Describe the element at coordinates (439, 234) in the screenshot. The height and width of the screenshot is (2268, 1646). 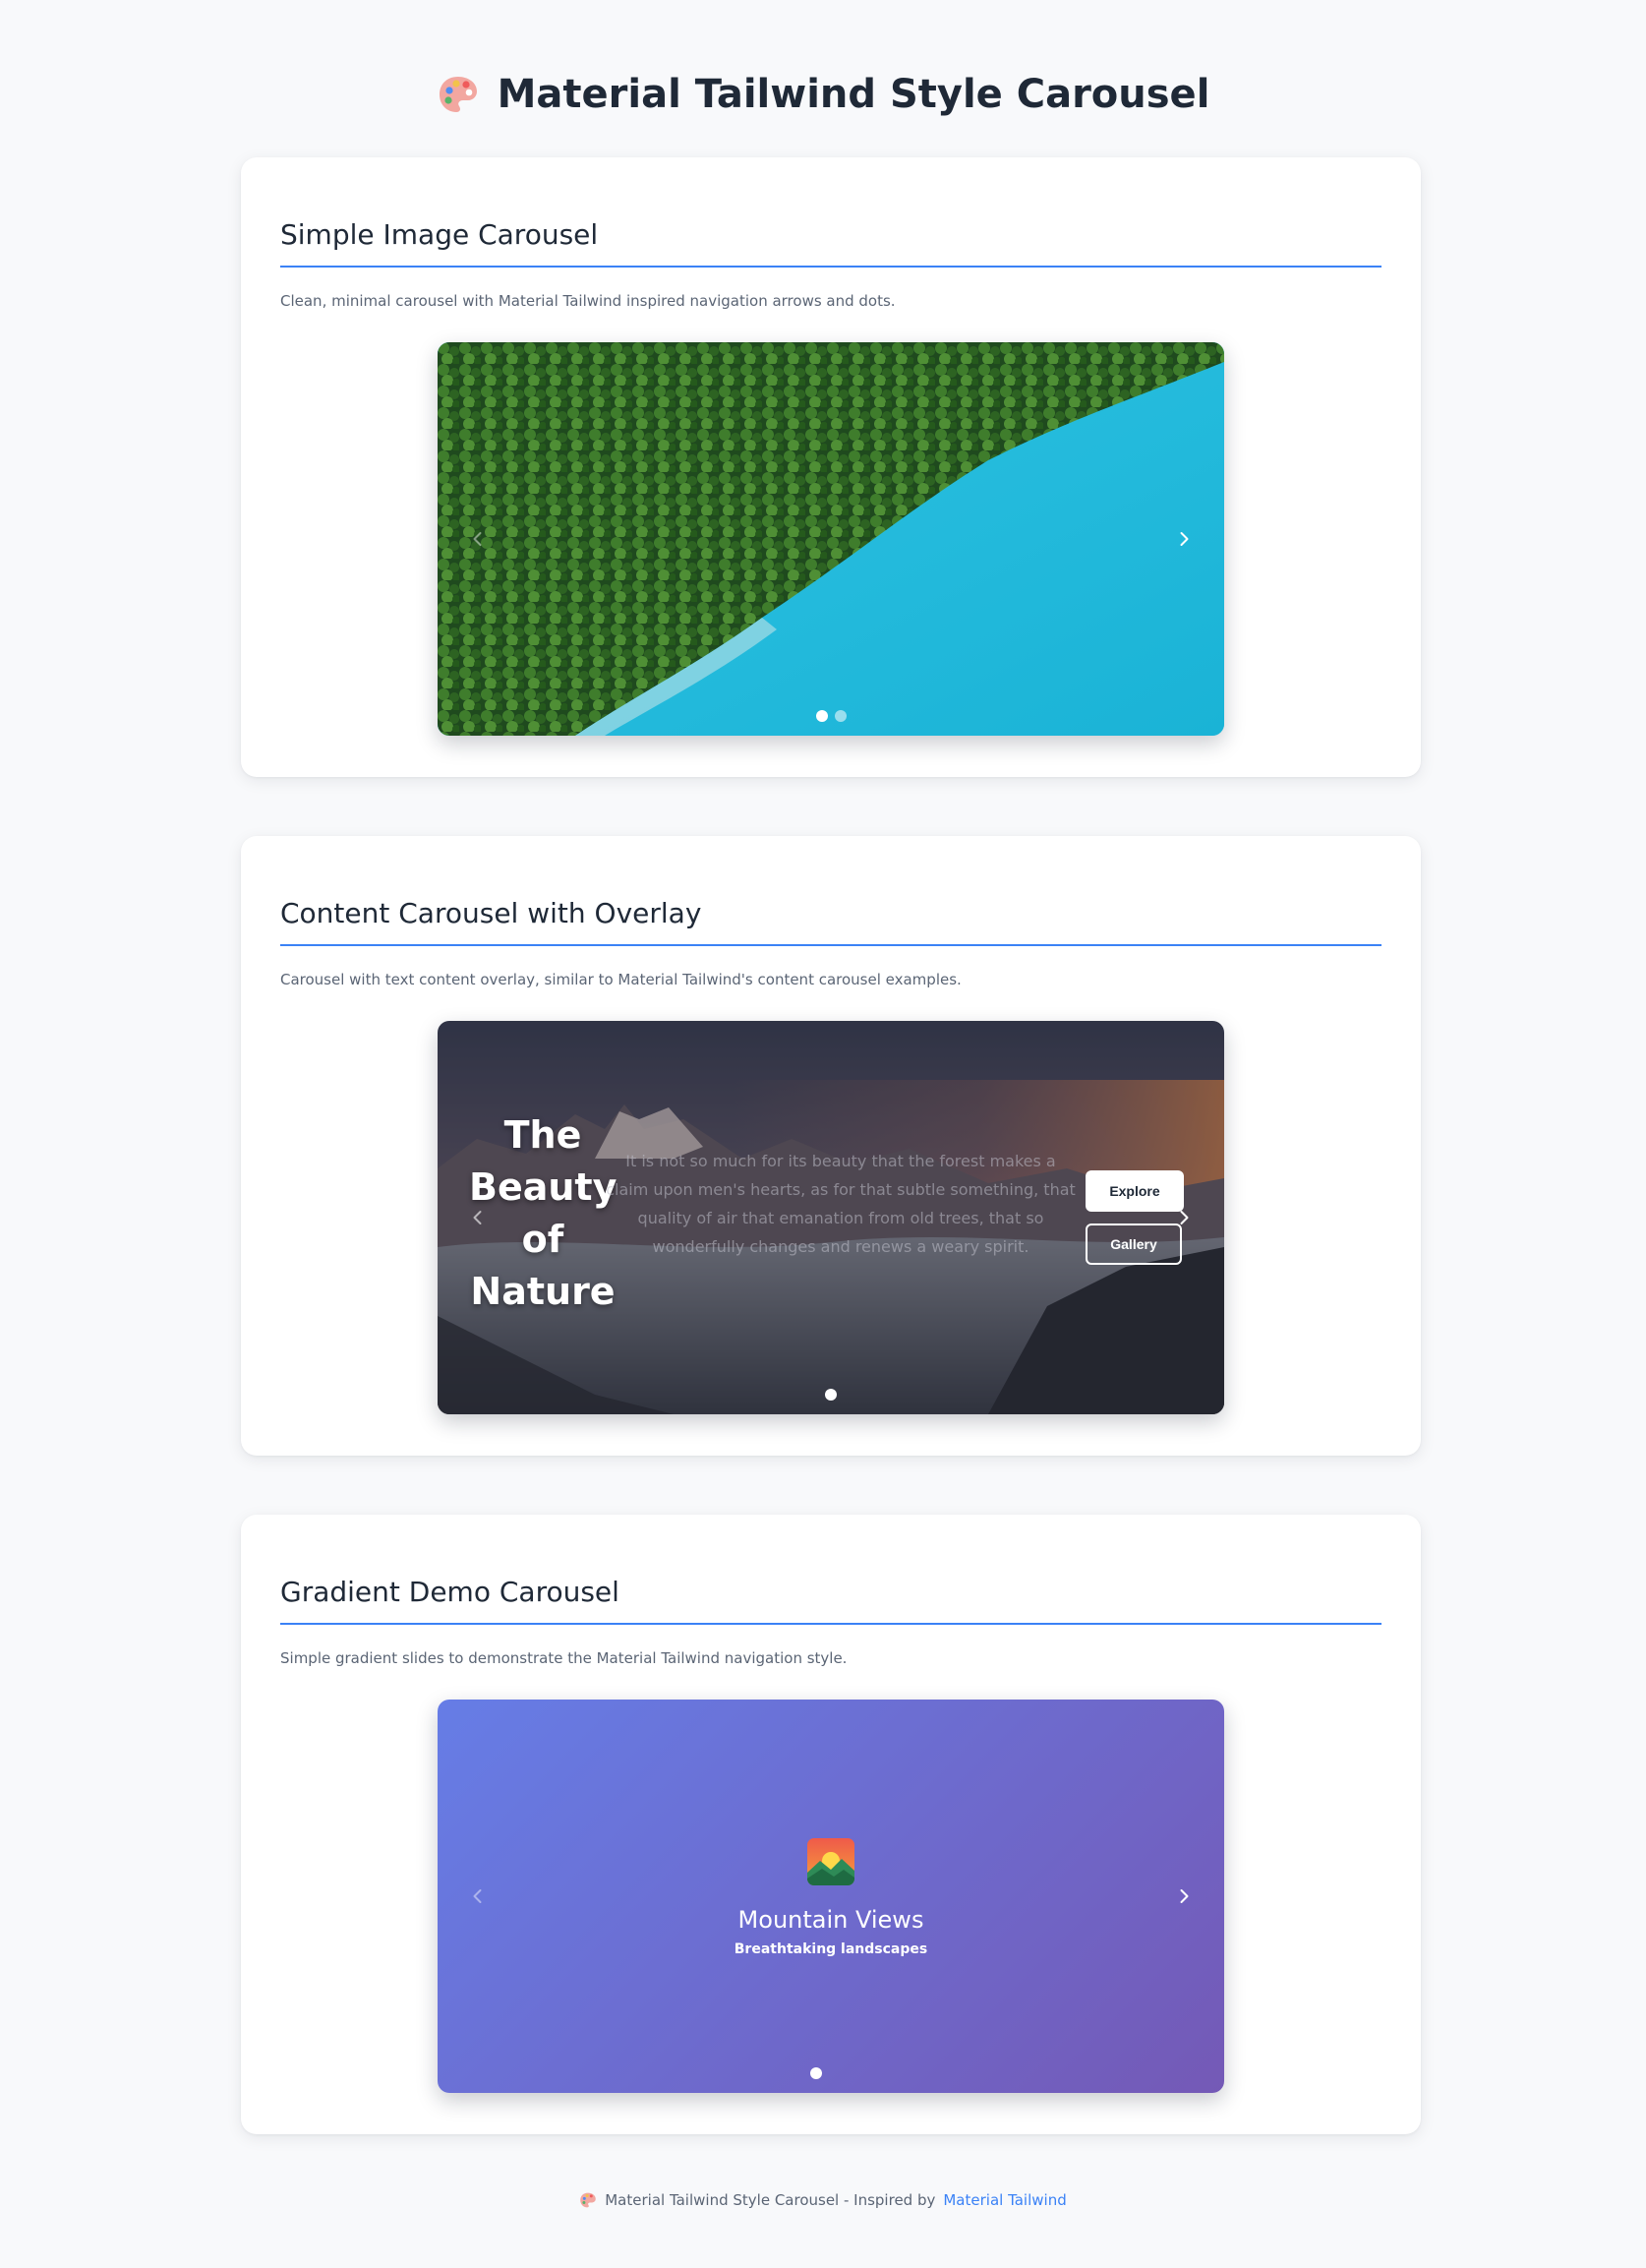
I see `section-title: Simple Image Carousel` at that location.